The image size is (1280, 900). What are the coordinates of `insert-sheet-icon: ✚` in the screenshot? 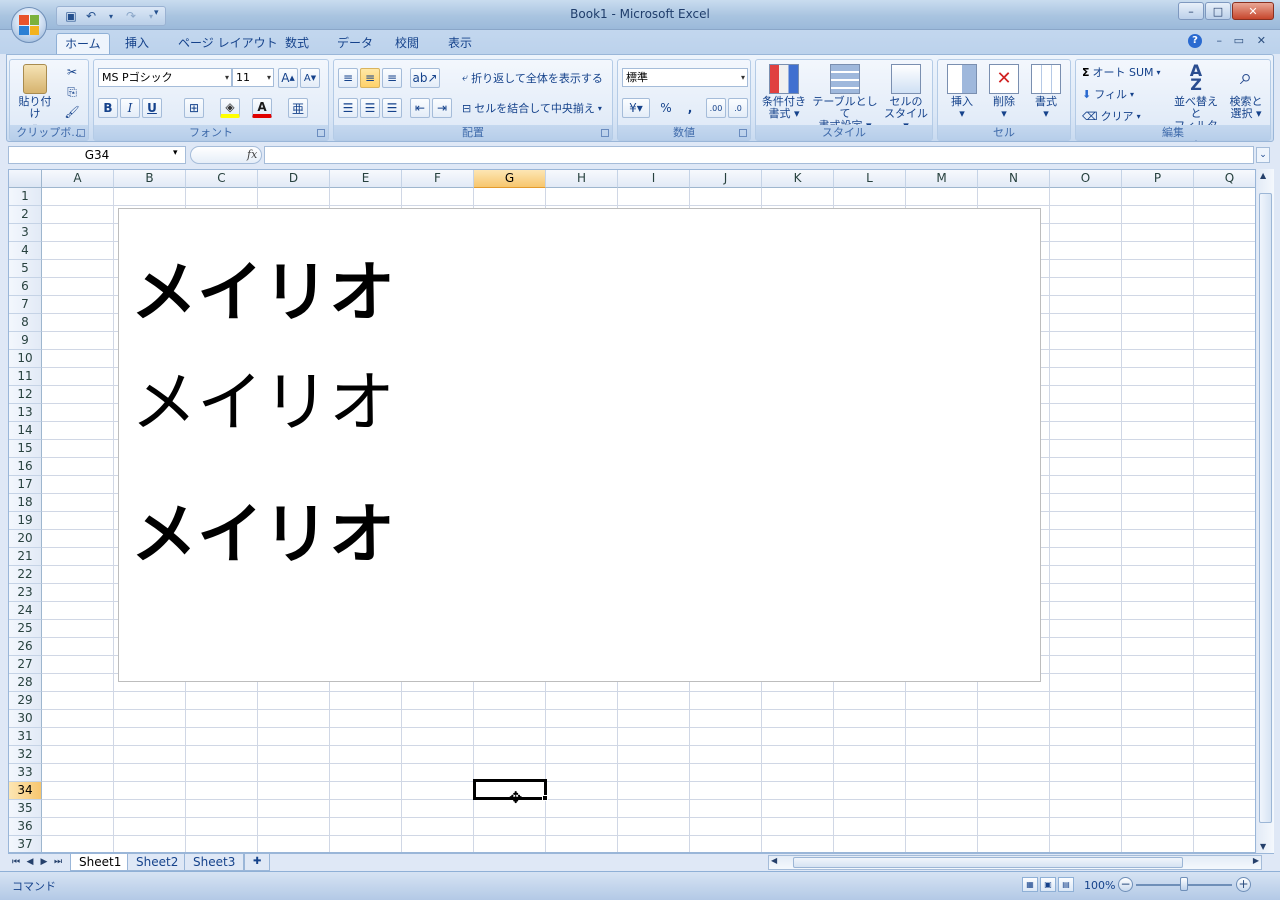 It's located at (257, 862).